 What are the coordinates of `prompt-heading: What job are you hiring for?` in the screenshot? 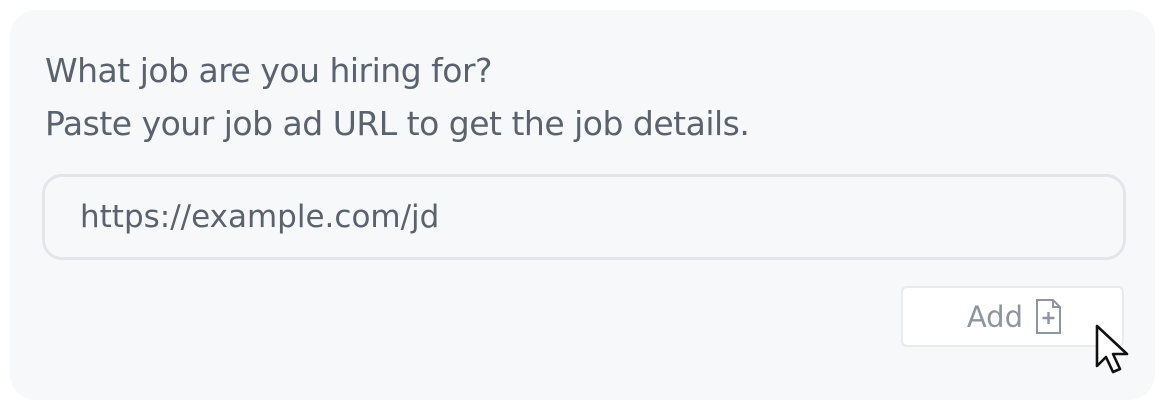 It's located at (269, 70).